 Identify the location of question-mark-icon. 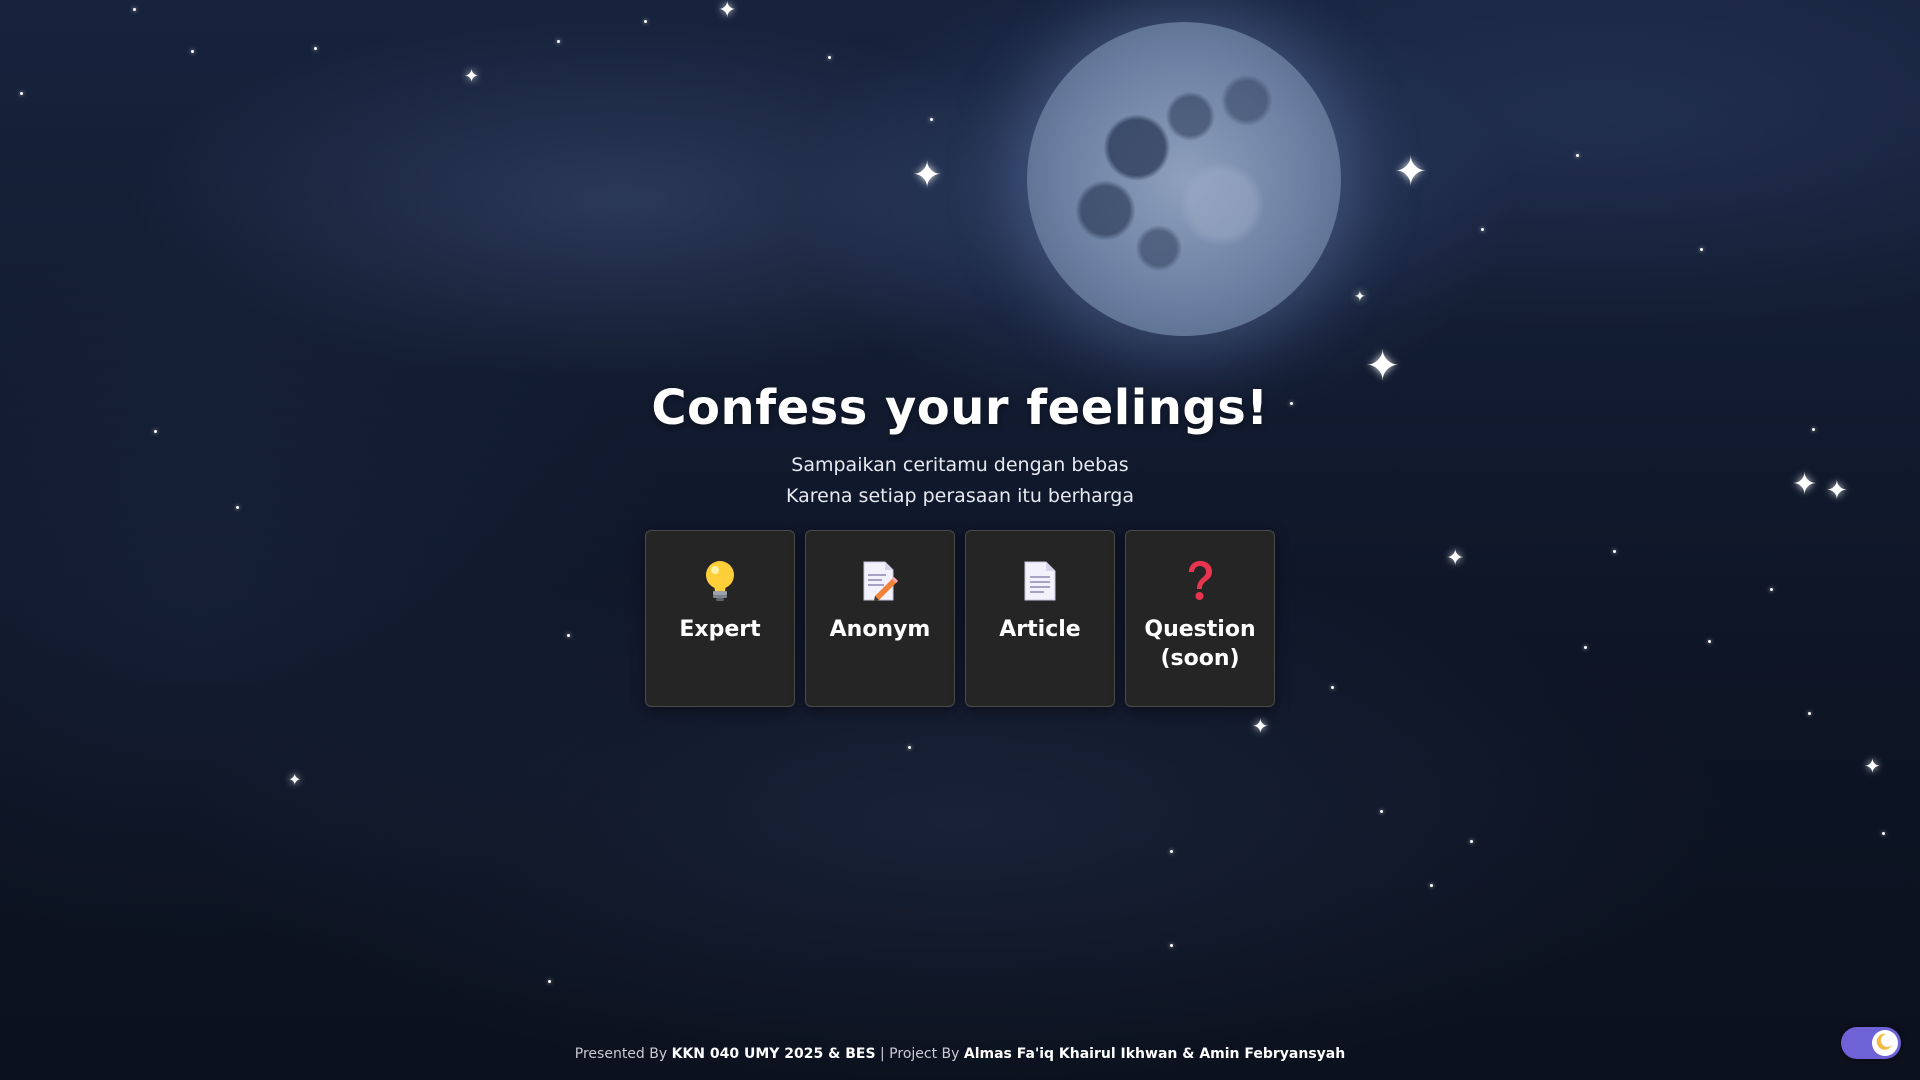
(1200, 581).